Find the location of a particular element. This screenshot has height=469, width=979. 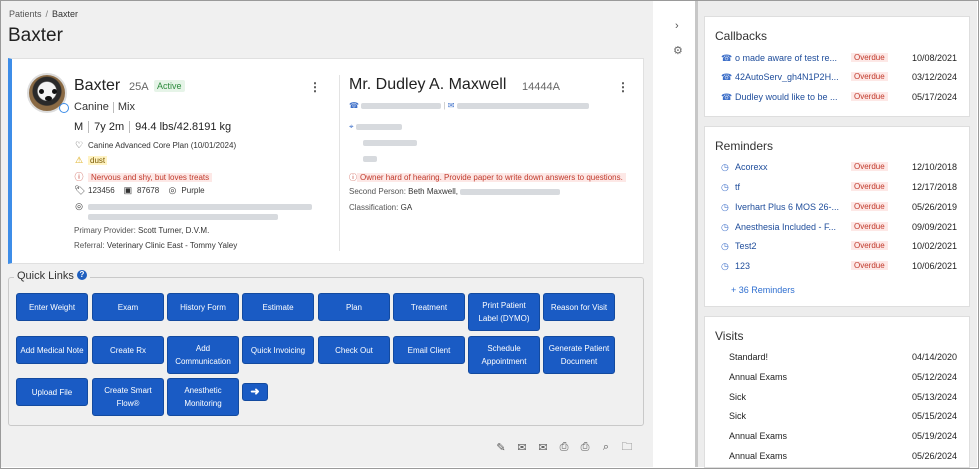

check-out-button: Check Out is located at coordinates (354, 350).